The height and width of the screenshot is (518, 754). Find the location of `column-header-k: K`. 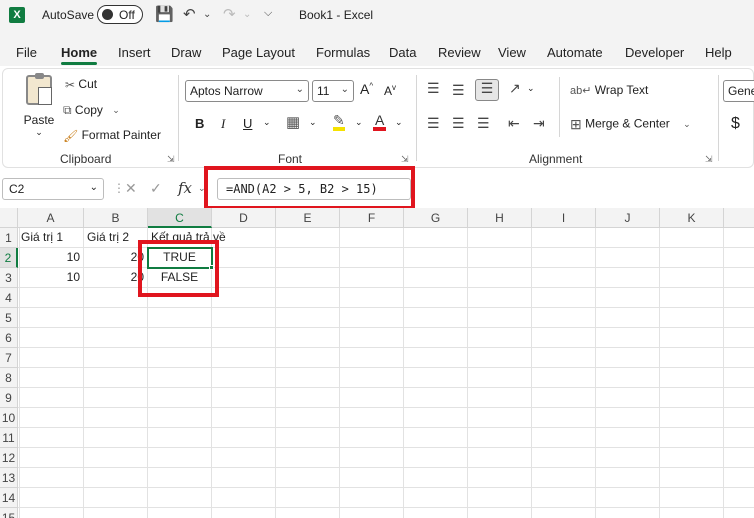

column-header-k: K is located at coordinates (692, 218).